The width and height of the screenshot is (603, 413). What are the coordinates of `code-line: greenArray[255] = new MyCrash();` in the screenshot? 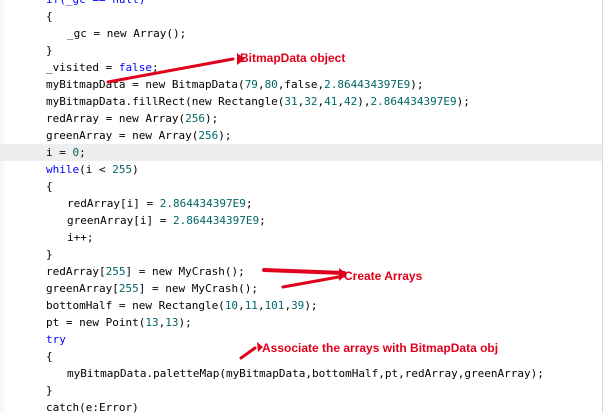 It's located at (301, 288).